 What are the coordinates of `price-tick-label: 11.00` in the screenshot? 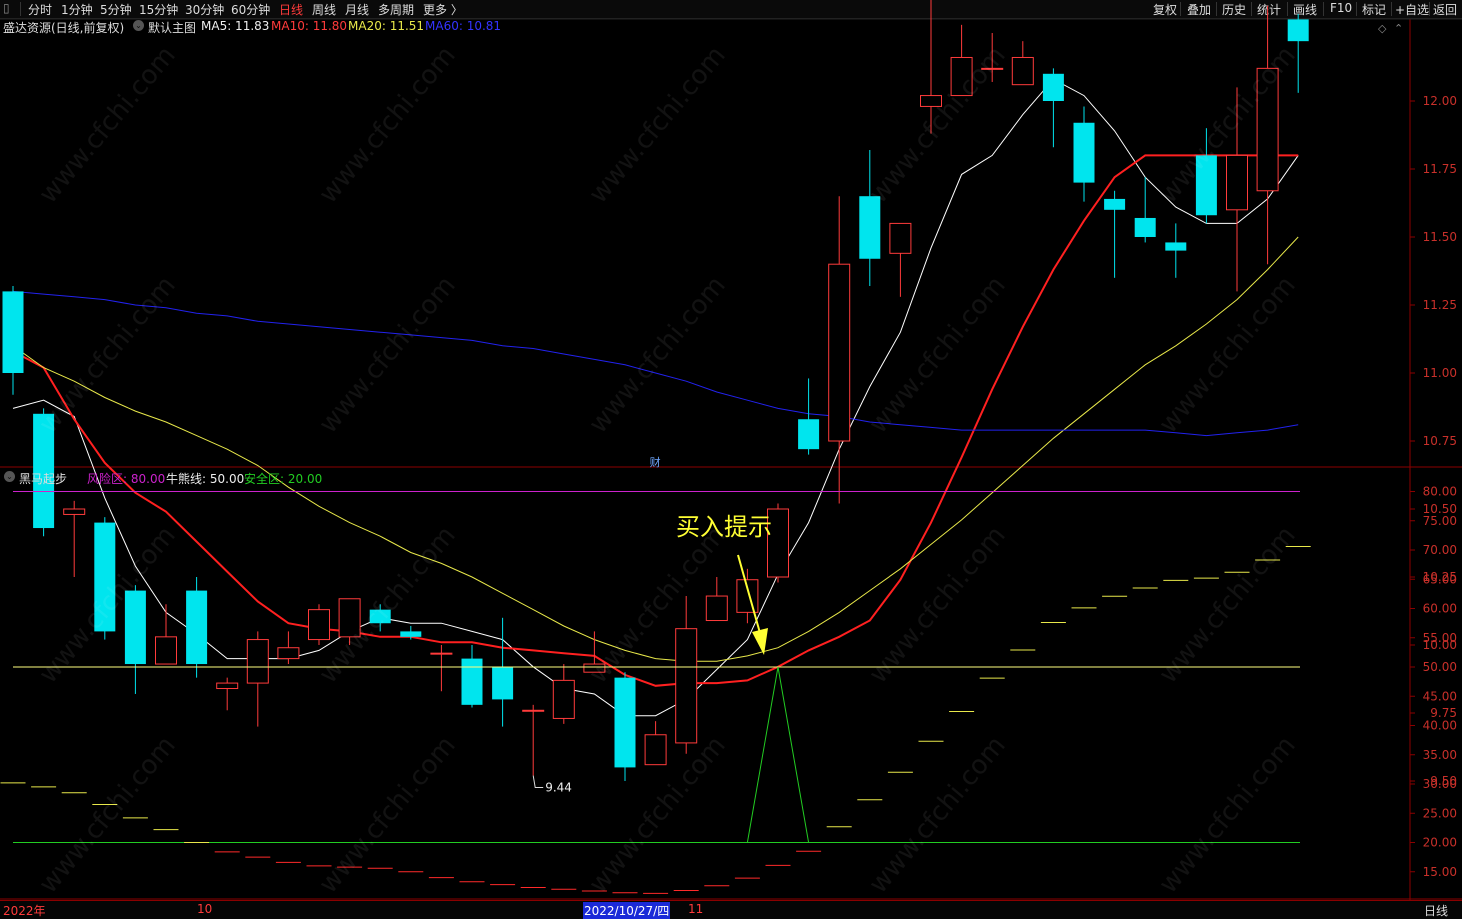 It's located at (1440, 373).